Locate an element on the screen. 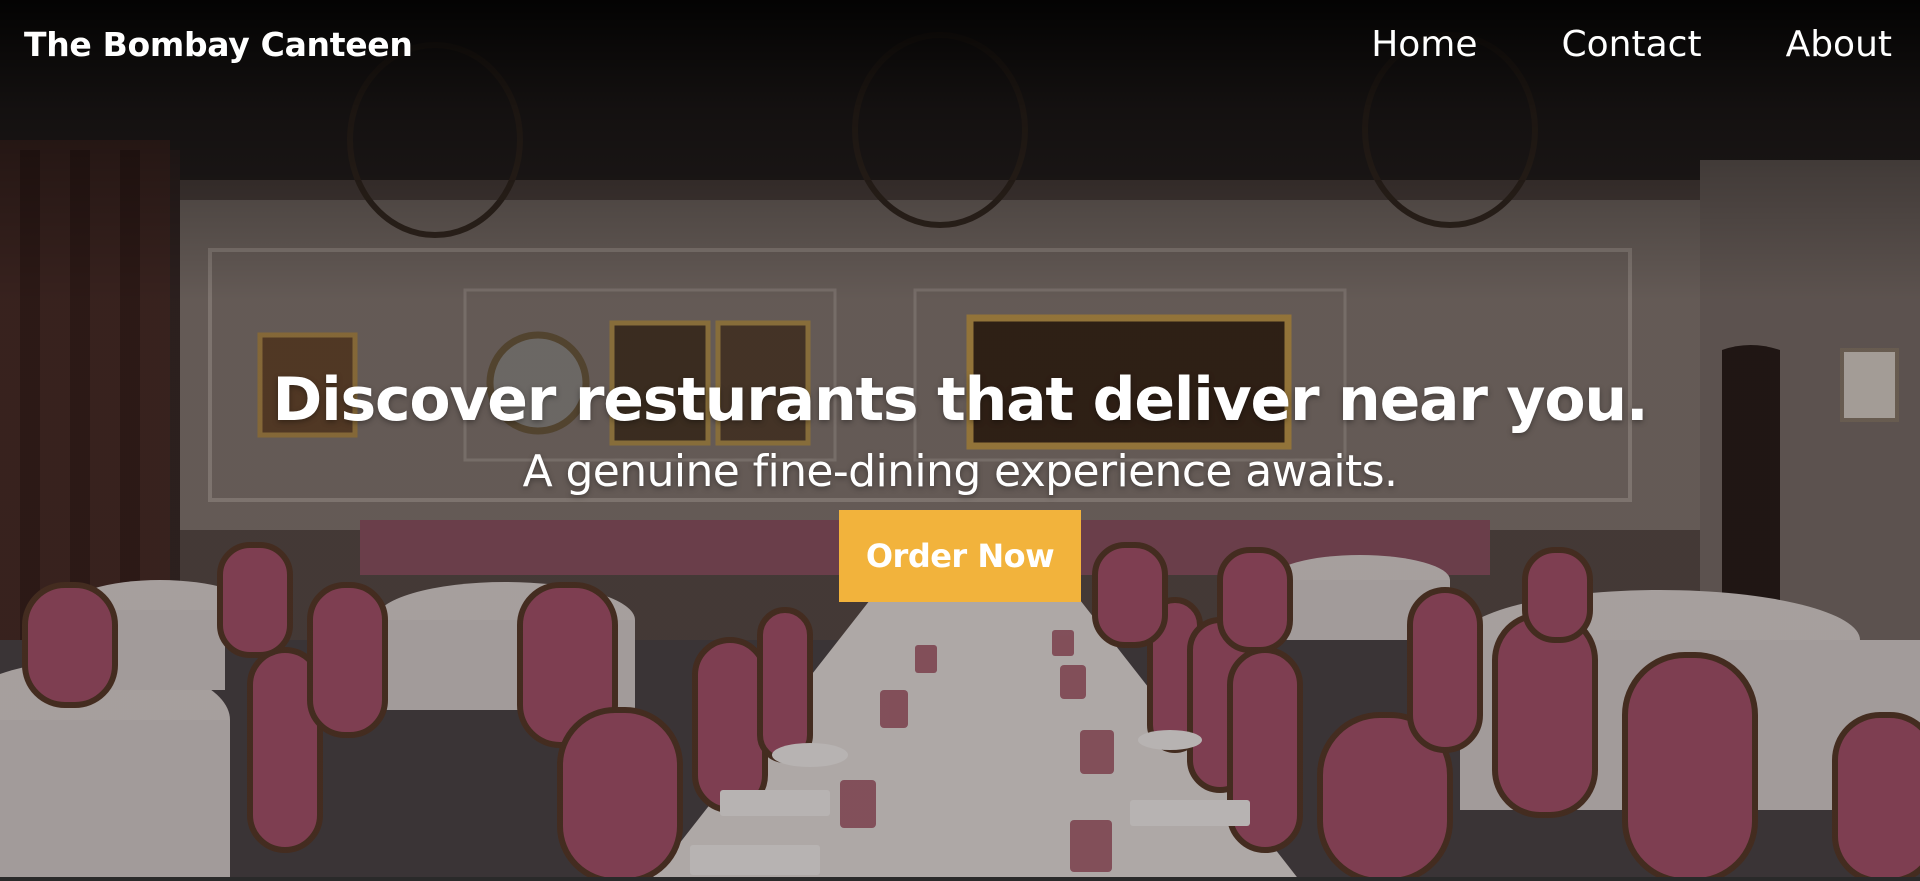 Image resolution: width=1920 pixels, height=881 pixels. nav-link-about: About is located at coordinates (1839, 44).